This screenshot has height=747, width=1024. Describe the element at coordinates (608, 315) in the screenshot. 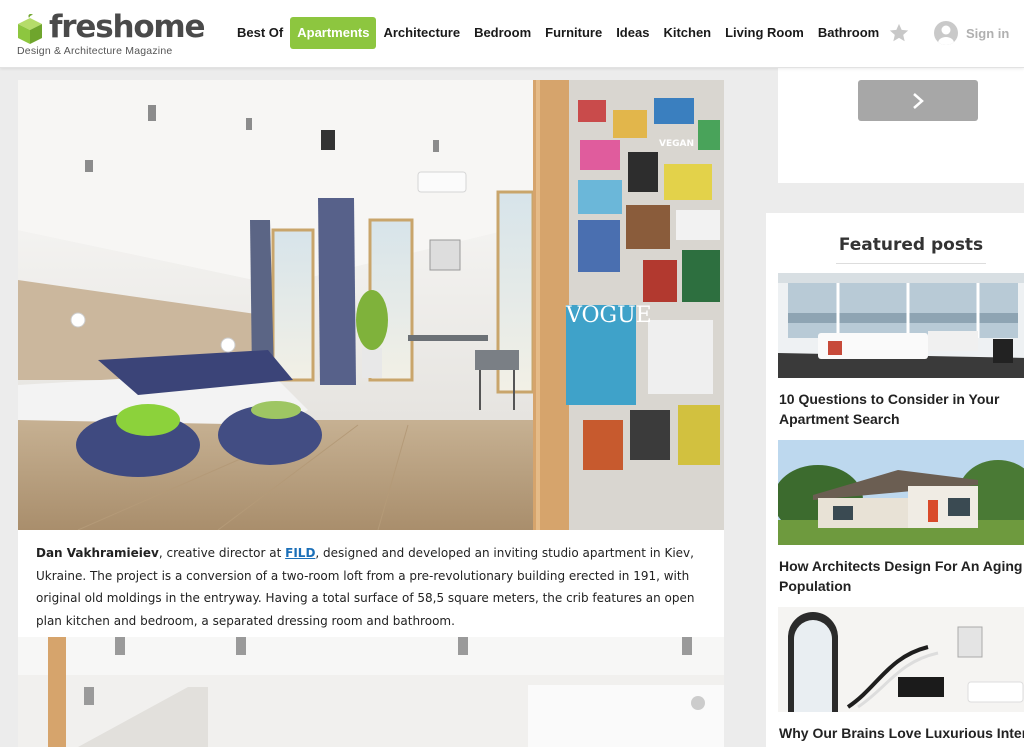

I see `vogue-cover-text: VOGUE` at that location.